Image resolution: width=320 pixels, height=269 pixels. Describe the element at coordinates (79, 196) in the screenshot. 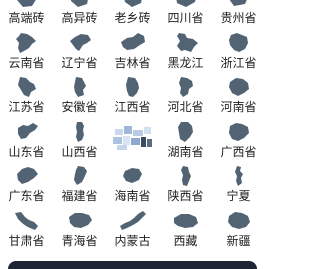

I see `province-label: 福建省` at that location.